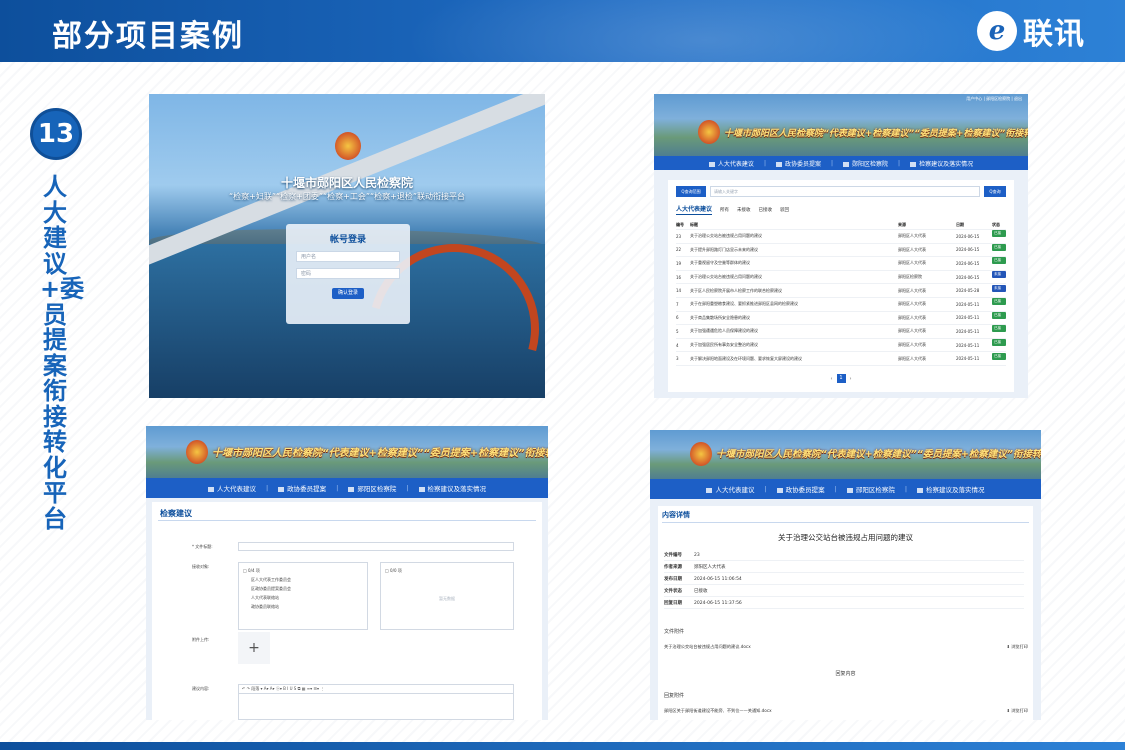  I want to click on table-row: 16 关于治理公交站台被违规占用问题的建议 郧阳区检察院 2024-06-15 未接收, so click(841, 278).